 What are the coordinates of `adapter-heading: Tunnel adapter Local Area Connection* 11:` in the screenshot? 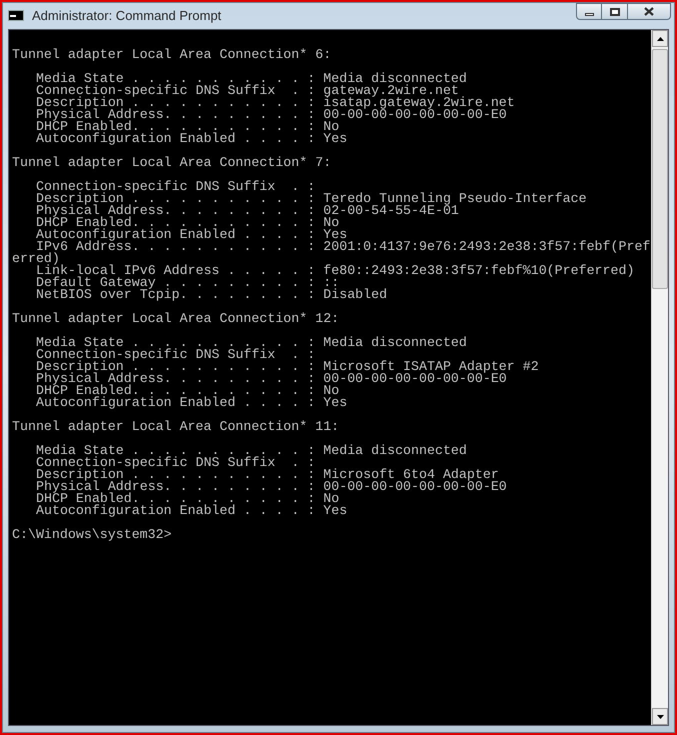 It's located at (176, 427).